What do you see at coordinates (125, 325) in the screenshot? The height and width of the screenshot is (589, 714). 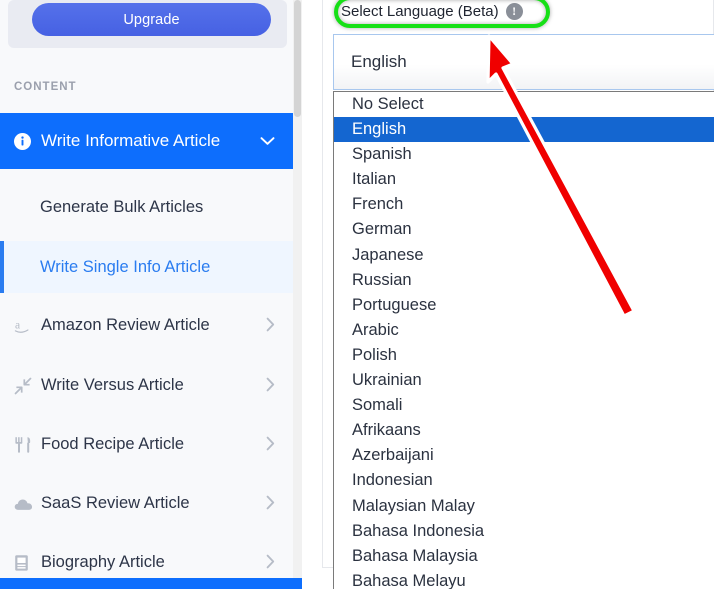 I see `sidebar-item-label: Amazon Review Article` at bounding box center [125, 325].